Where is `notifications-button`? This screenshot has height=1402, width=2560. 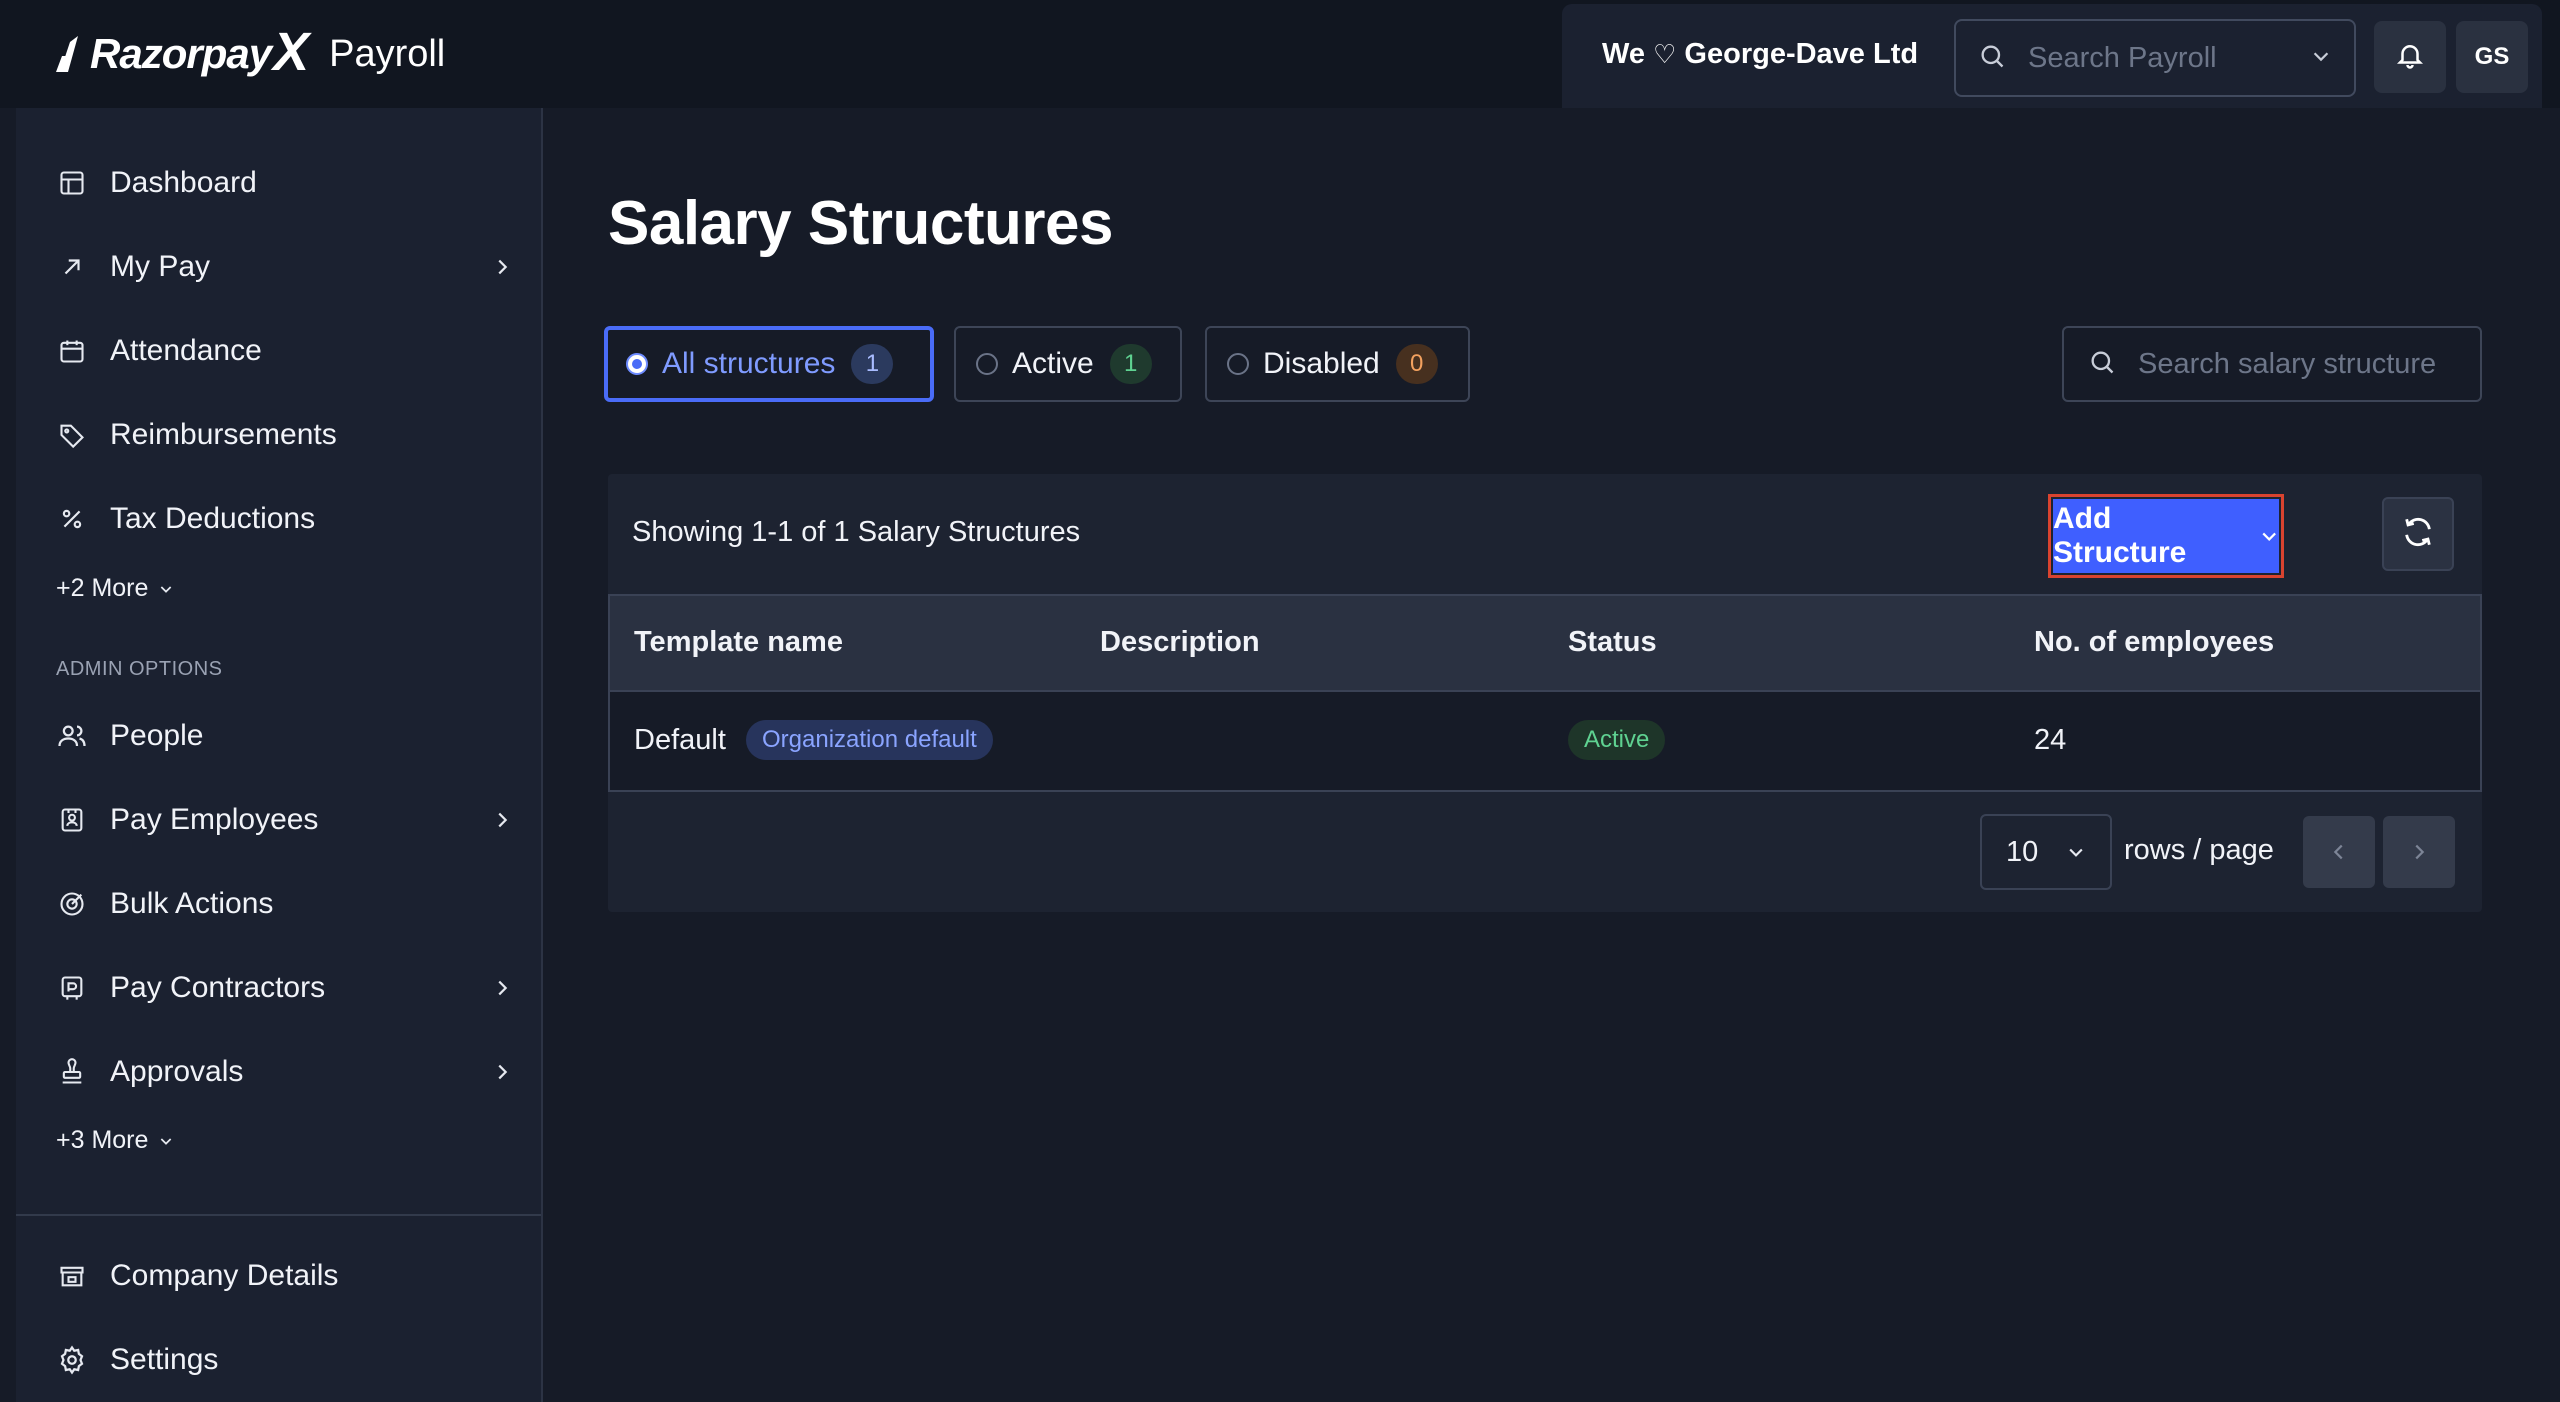
notifications-button is located at coordinates (2410, 57).